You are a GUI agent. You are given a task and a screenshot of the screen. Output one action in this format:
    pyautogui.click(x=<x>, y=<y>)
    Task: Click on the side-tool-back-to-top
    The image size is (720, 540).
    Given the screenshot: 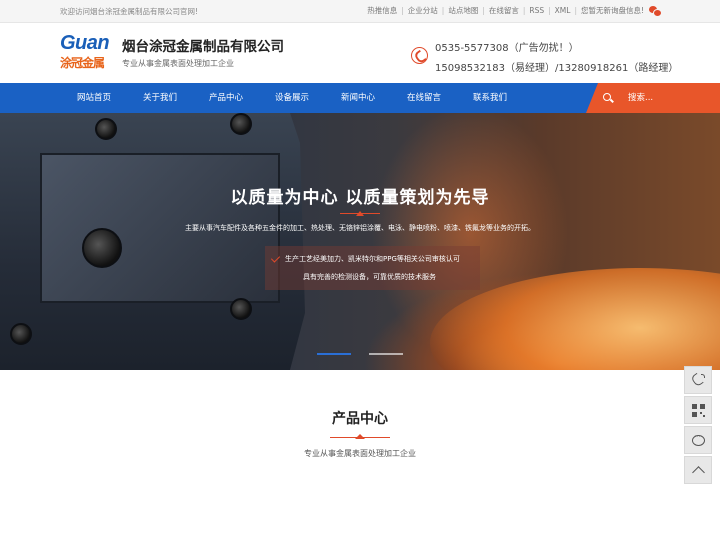 What is the action you would take?
    pyautogui.click(x=698, y=470)
    